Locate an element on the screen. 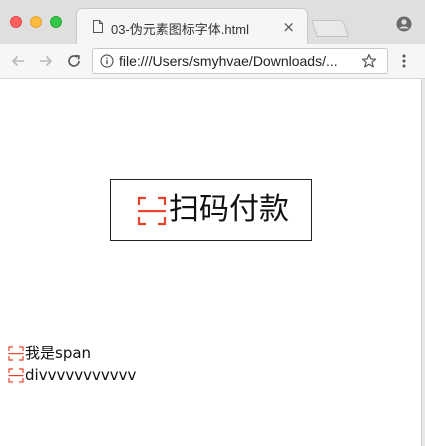 The image size is (425, 446). scan-pay-box: 扫码付款 is located at coordinates (211, 210).